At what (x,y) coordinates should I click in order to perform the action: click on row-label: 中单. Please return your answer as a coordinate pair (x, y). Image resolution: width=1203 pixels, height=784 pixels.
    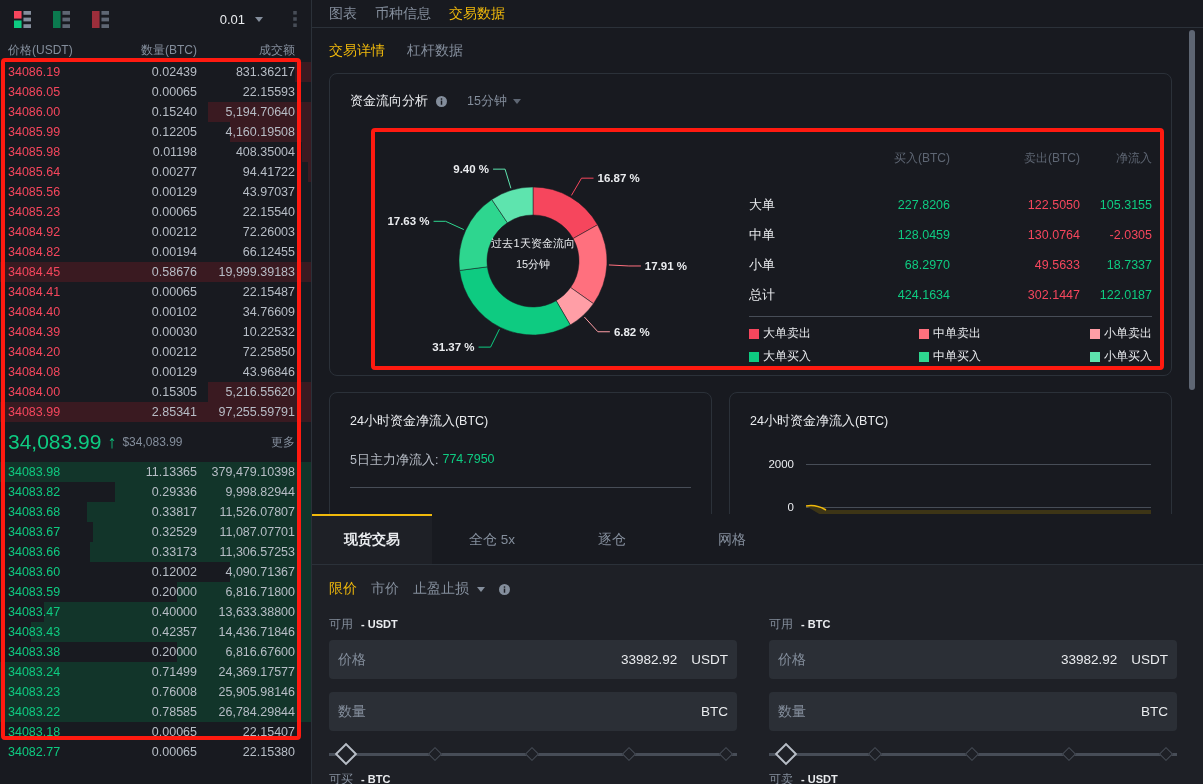
    Looking at the image, I should click on (762, 235).